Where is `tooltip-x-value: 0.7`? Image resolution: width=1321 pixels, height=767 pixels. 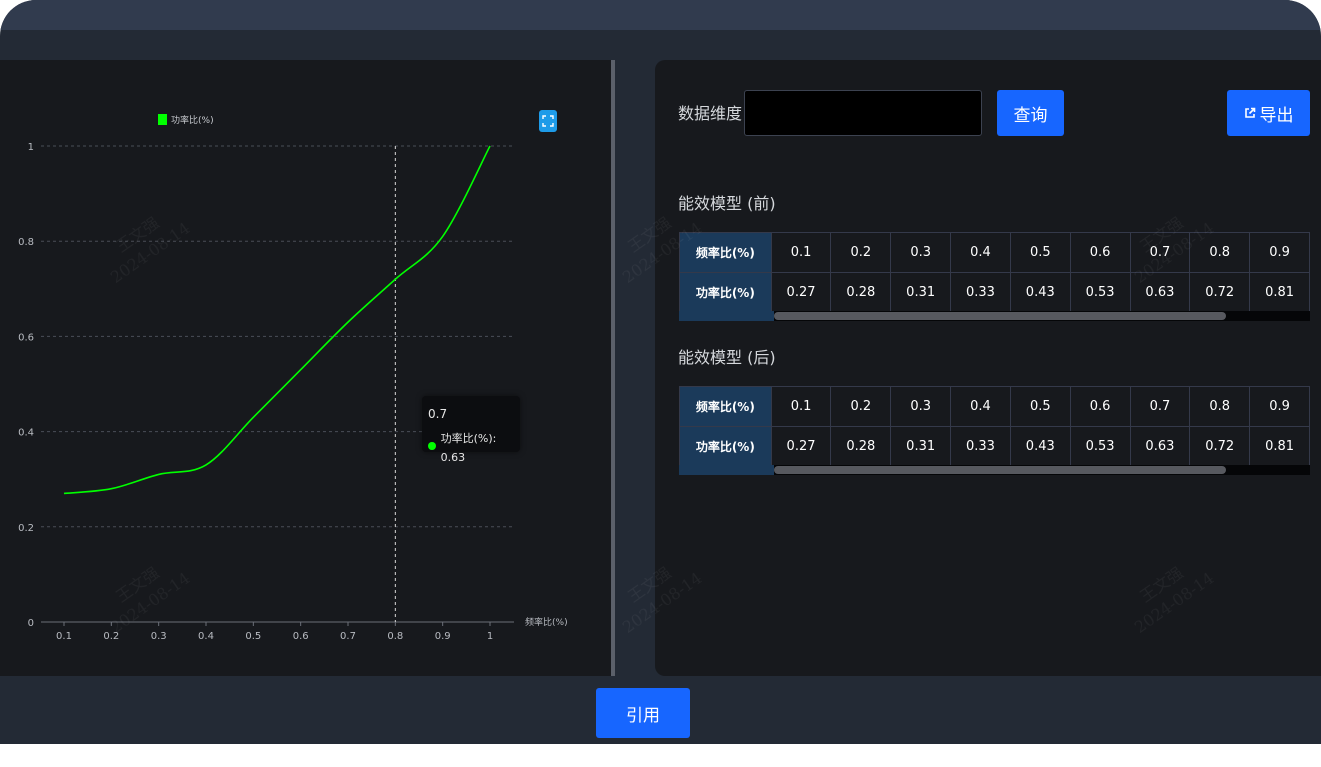 tooltip-x-value: 0.7 is located at coordinates (438, 414).